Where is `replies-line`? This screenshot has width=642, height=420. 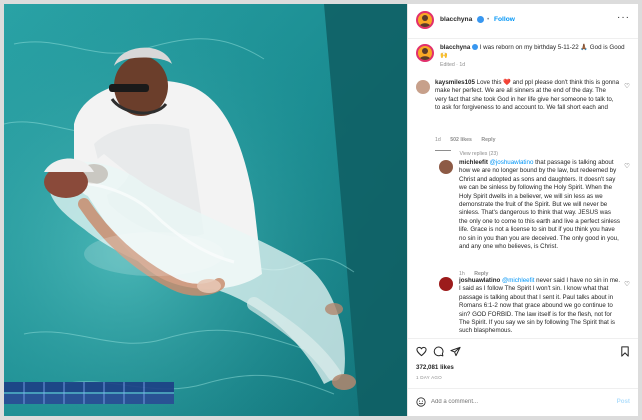
replies-line is located at coordinates (443, 151).